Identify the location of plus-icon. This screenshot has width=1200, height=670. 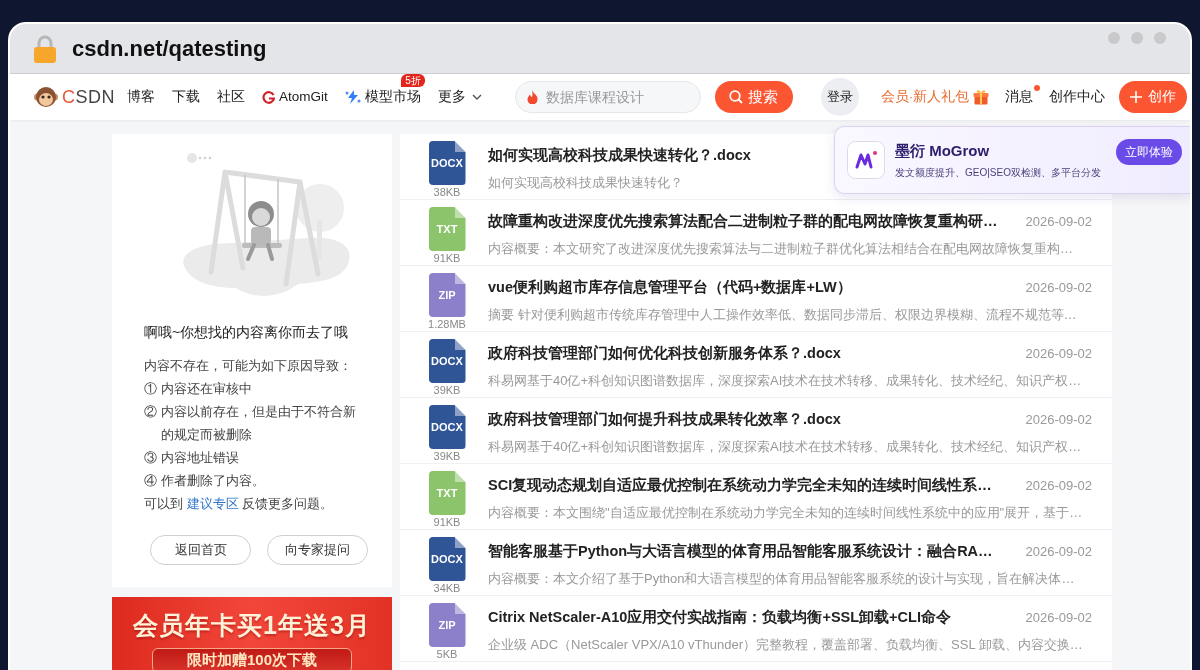
(1136, 97).